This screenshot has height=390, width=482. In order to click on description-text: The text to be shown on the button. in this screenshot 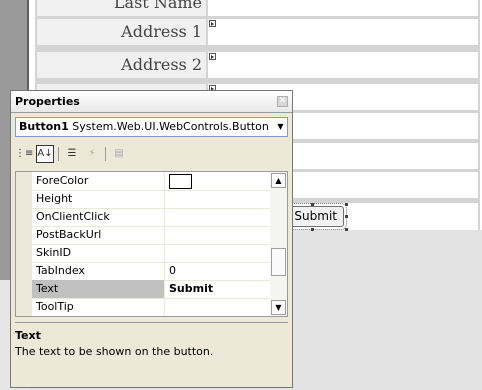, I will do `click(114, 351)`.